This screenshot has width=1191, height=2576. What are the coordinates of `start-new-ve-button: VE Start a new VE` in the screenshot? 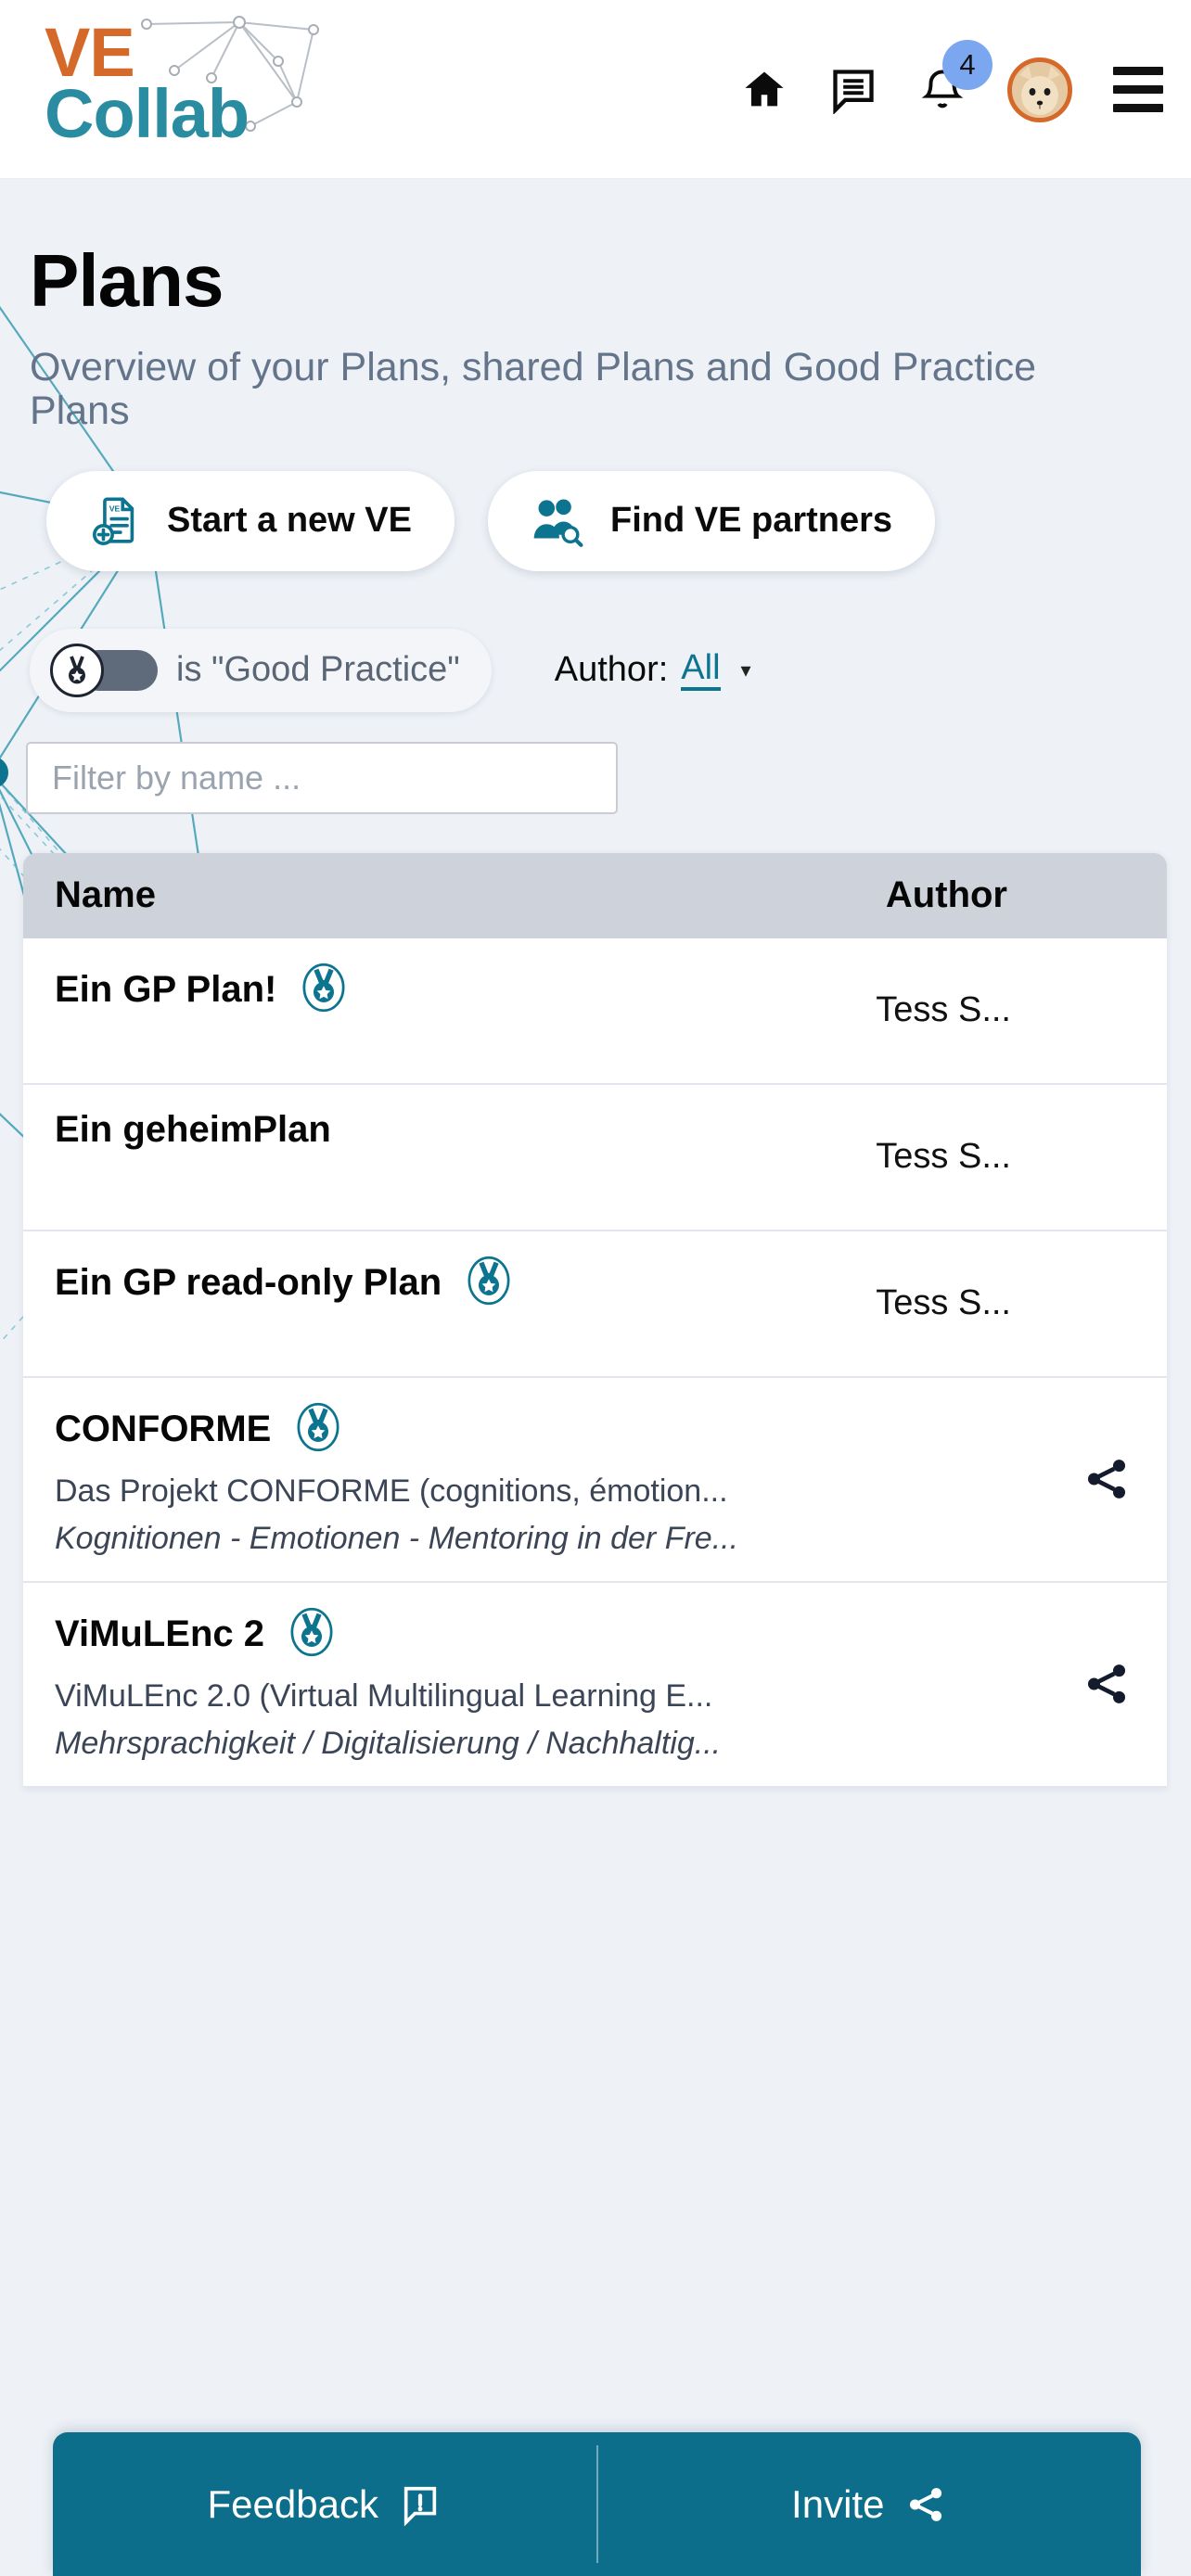 It's located at (250, 521).